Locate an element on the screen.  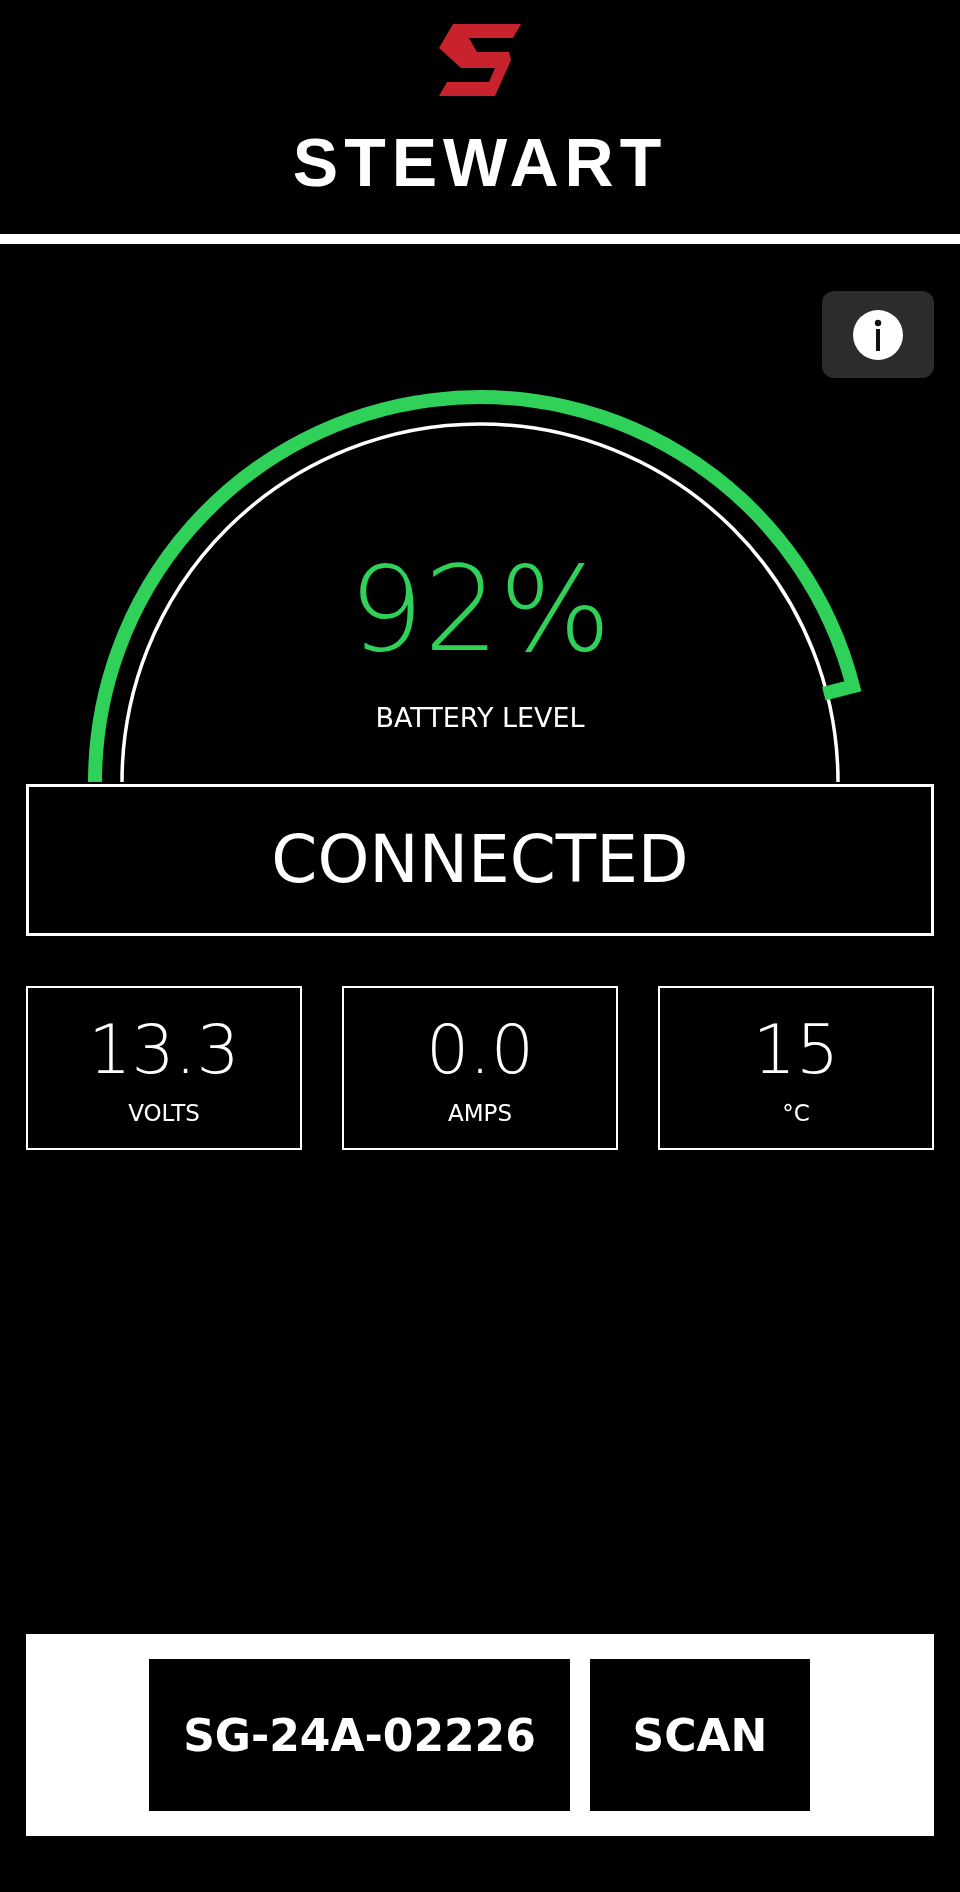
device-button: SG-24A-02226 is located at coordinates (359, 1735).